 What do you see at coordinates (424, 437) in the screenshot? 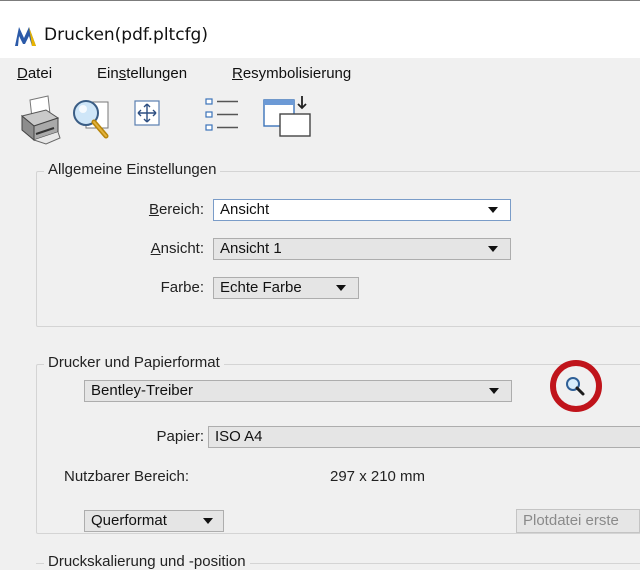
I see `paper-dropdown: ISO A4` at bounding box center [424, 437].